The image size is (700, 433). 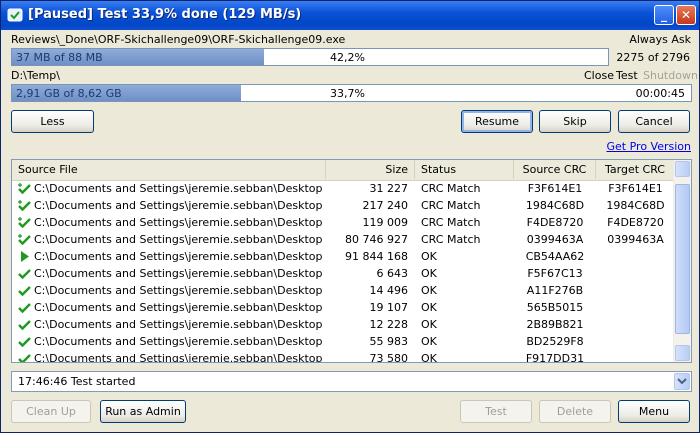 What do you see at coordinates (35, 75) in the screenshot?
I see `destination-path: D:\Temp\` at bounding box center [35, 75].